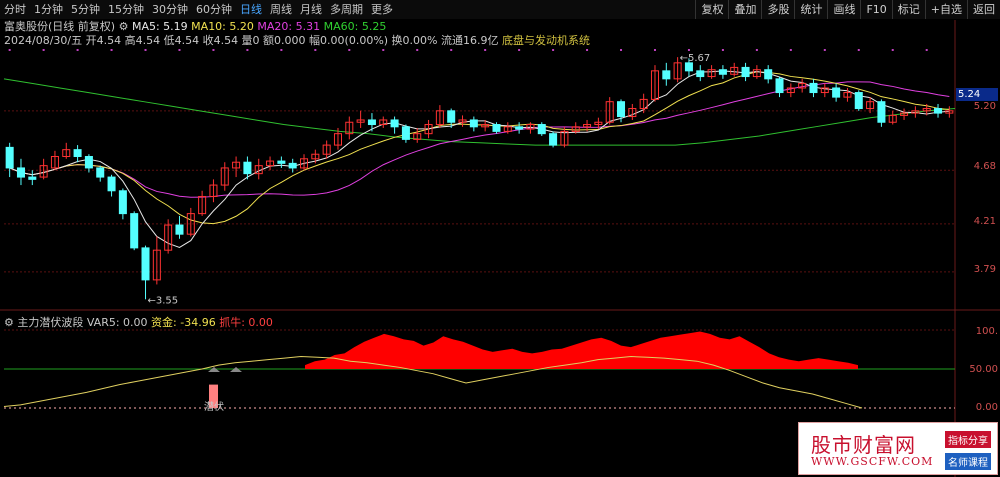 The image size is (1000, 477). I want to click on price-tick: 5.20, so click(984, 106).